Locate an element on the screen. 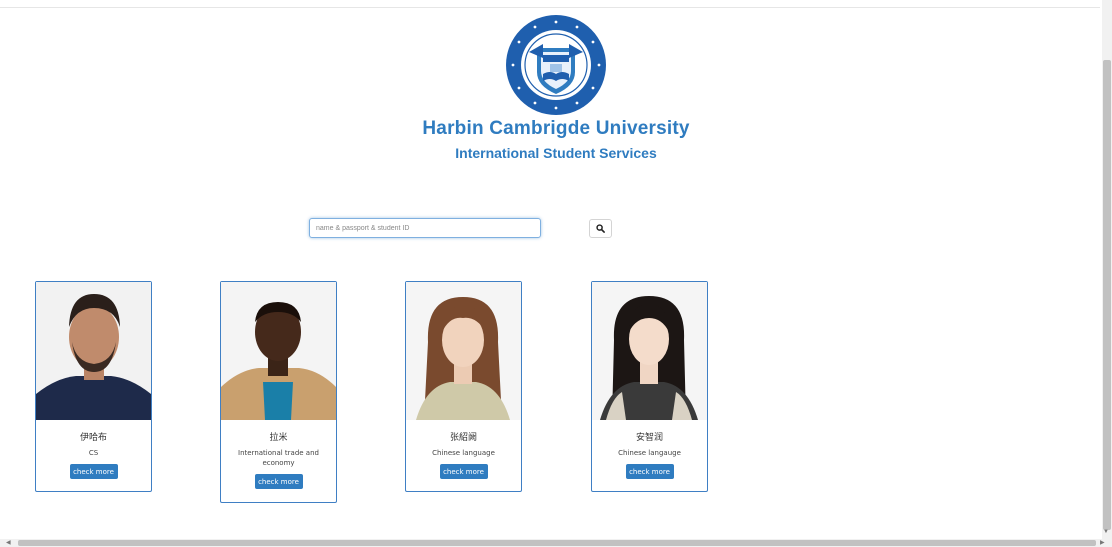 This screenshot has width=1112, height=547. search-icon is located at coordinates (600, 228).